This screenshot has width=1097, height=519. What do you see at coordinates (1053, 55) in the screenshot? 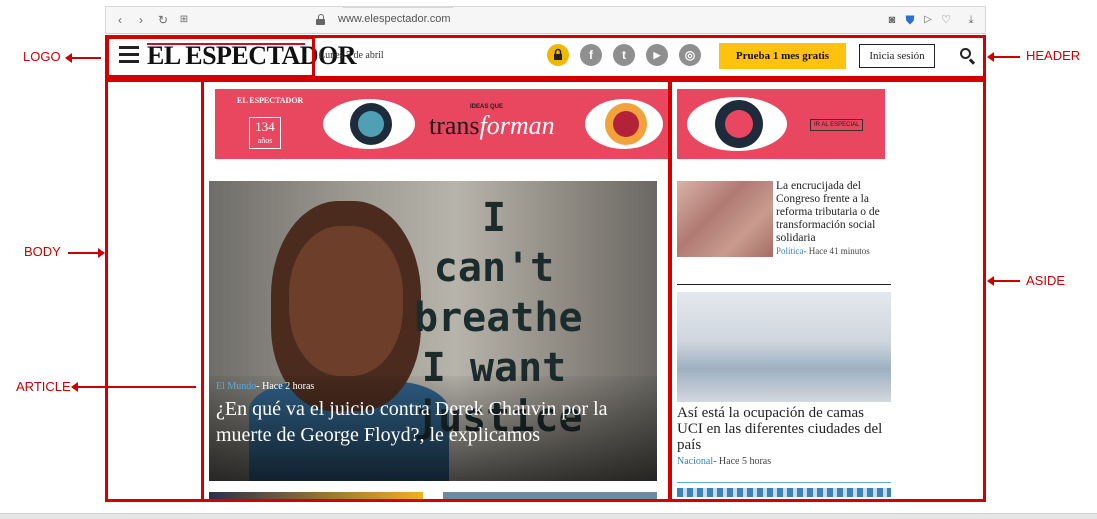
I see `header-annotation: HEADER` at bounding box center [1053, 55].